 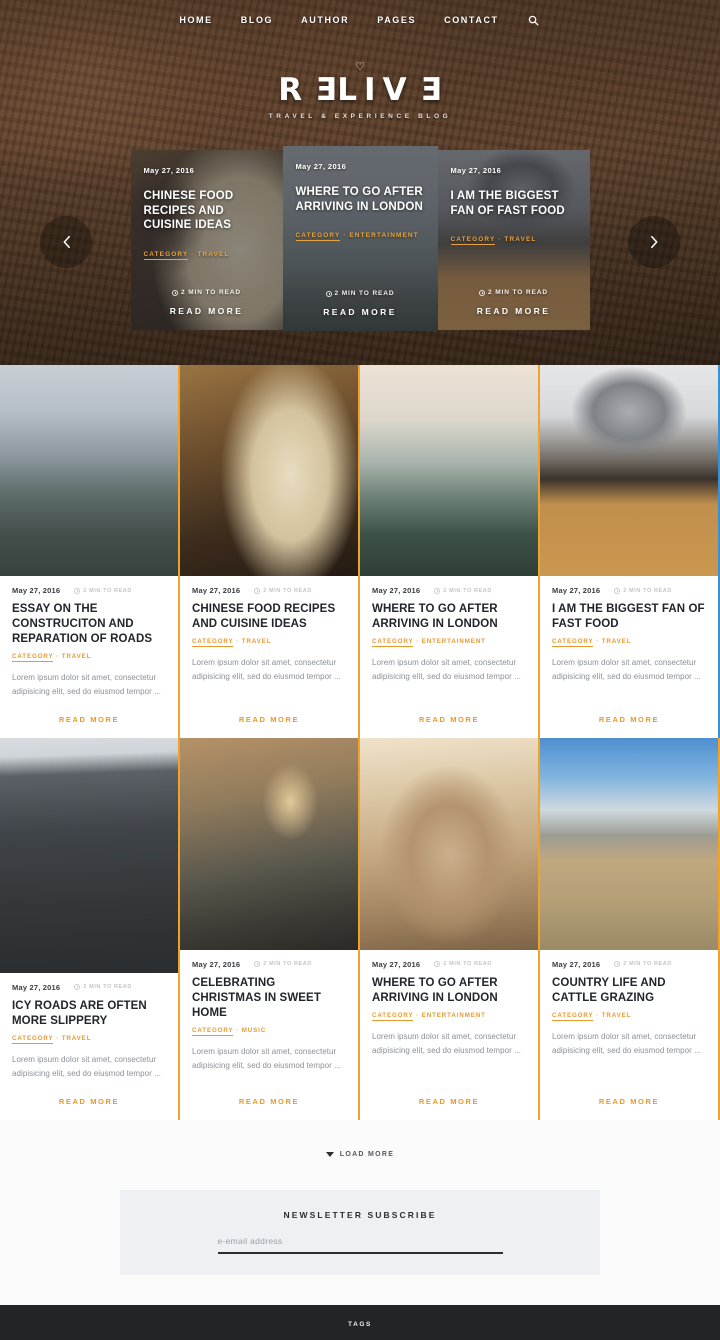 What do you see at coordinates (269, 998) in the screenshot?
I see `post-title: CELEBRATING CHRISTMAS IN SWEET HOME` at bounding box center [269, 998].